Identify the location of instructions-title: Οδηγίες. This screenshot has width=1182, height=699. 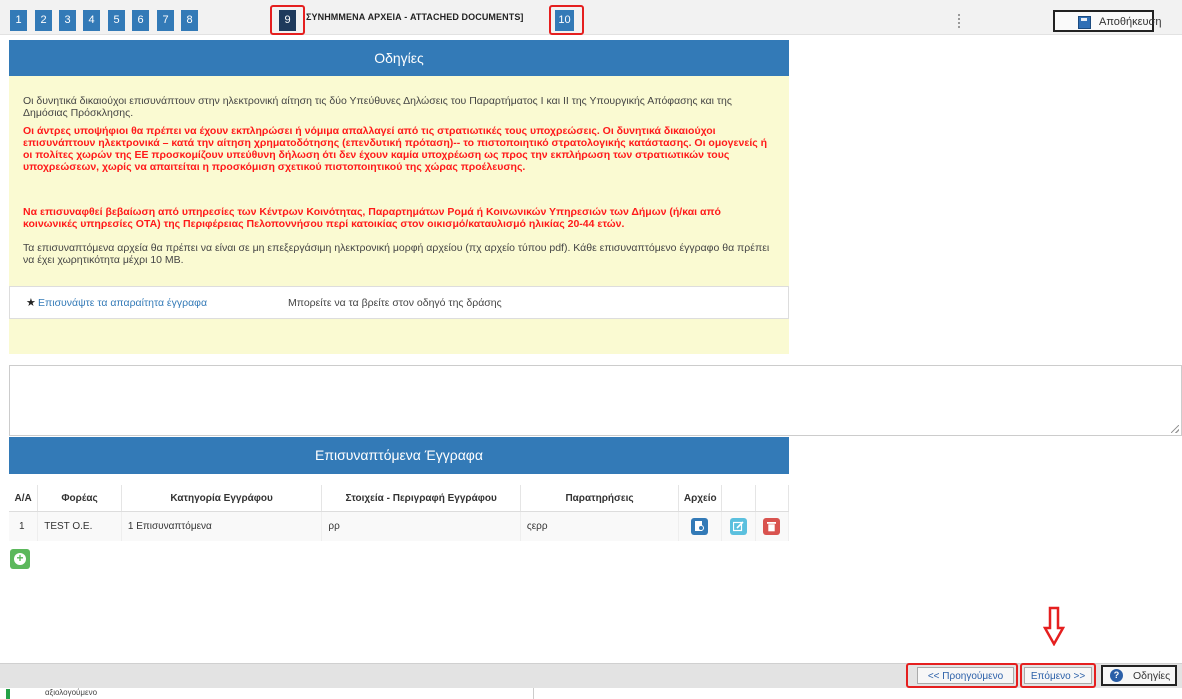
(399, 58).